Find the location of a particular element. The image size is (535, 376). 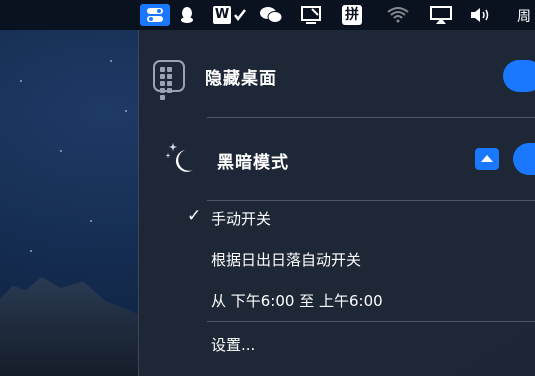

grid-icon is located at coordinates (169, 80).